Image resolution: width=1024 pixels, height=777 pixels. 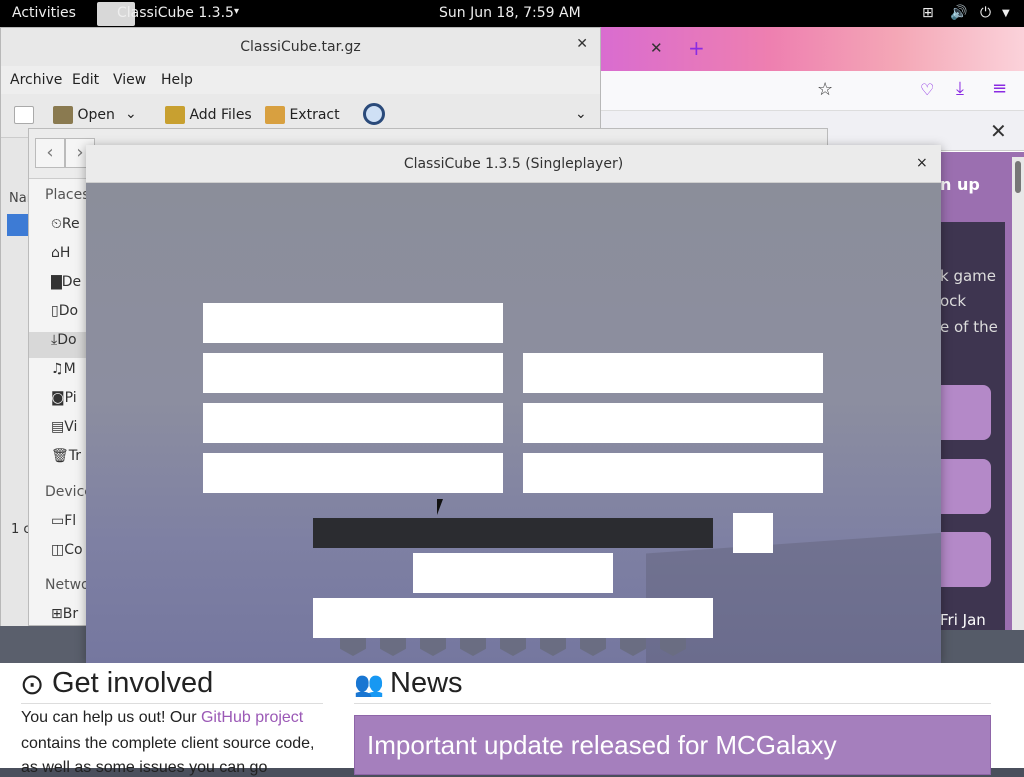 I want to click on scrollbar, so click(x=1018, y=407).